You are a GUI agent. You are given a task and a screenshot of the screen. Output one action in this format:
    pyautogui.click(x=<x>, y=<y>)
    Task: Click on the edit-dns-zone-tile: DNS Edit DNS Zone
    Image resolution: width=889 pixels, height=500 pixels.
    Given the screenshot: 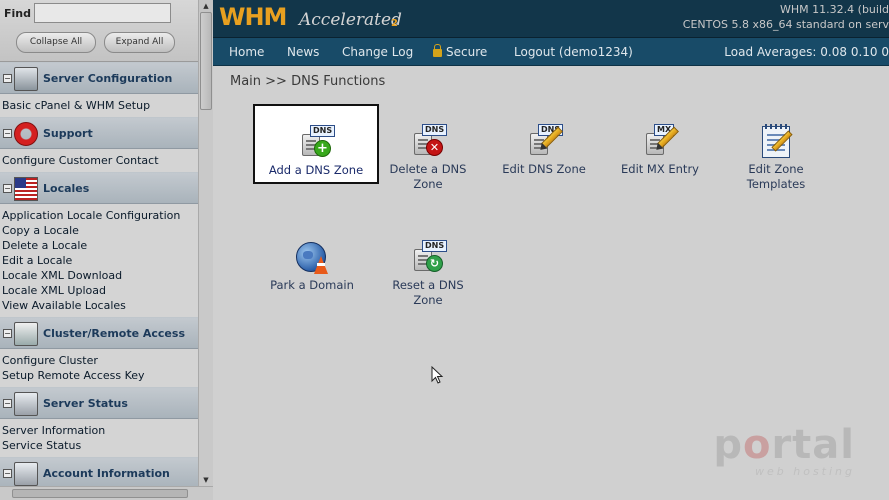 What is the action you would take?
    pyautogui.click(x=544, y=150)
    